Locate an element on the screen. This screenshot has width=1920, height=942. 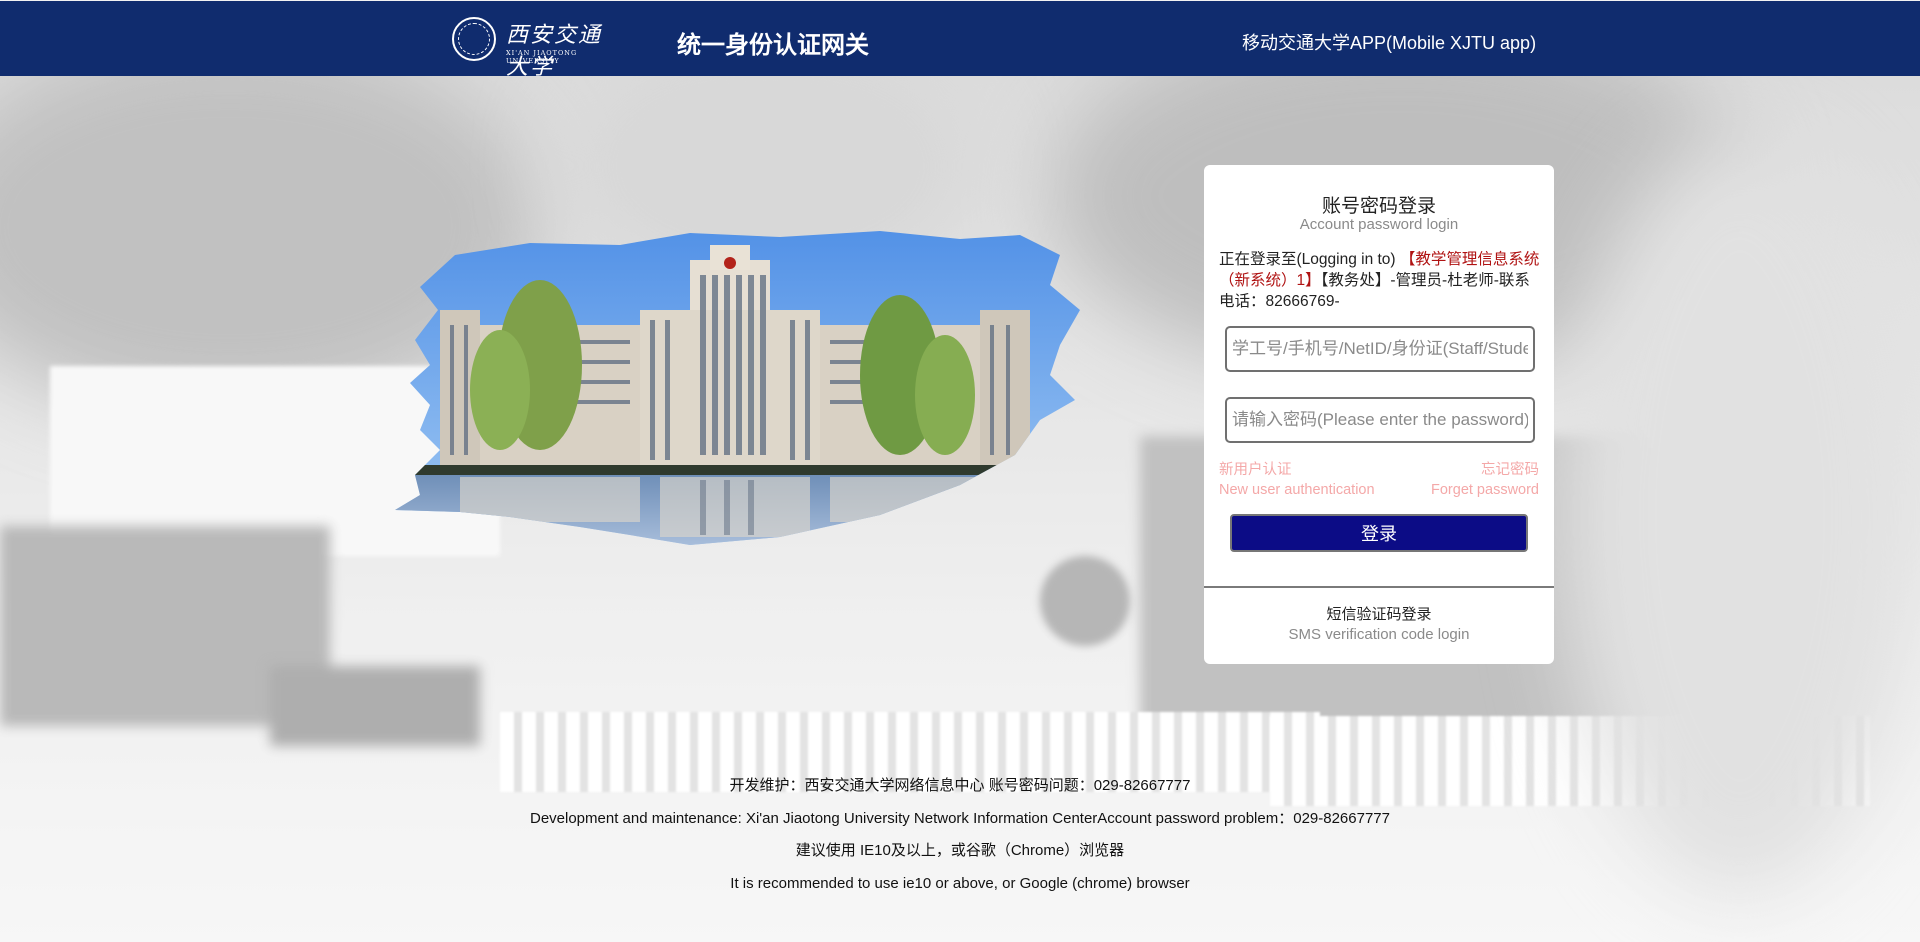
mobile-app-link: 移动交通大学APP(Mobile XJTU app) is located at coordinates (1389, 42).